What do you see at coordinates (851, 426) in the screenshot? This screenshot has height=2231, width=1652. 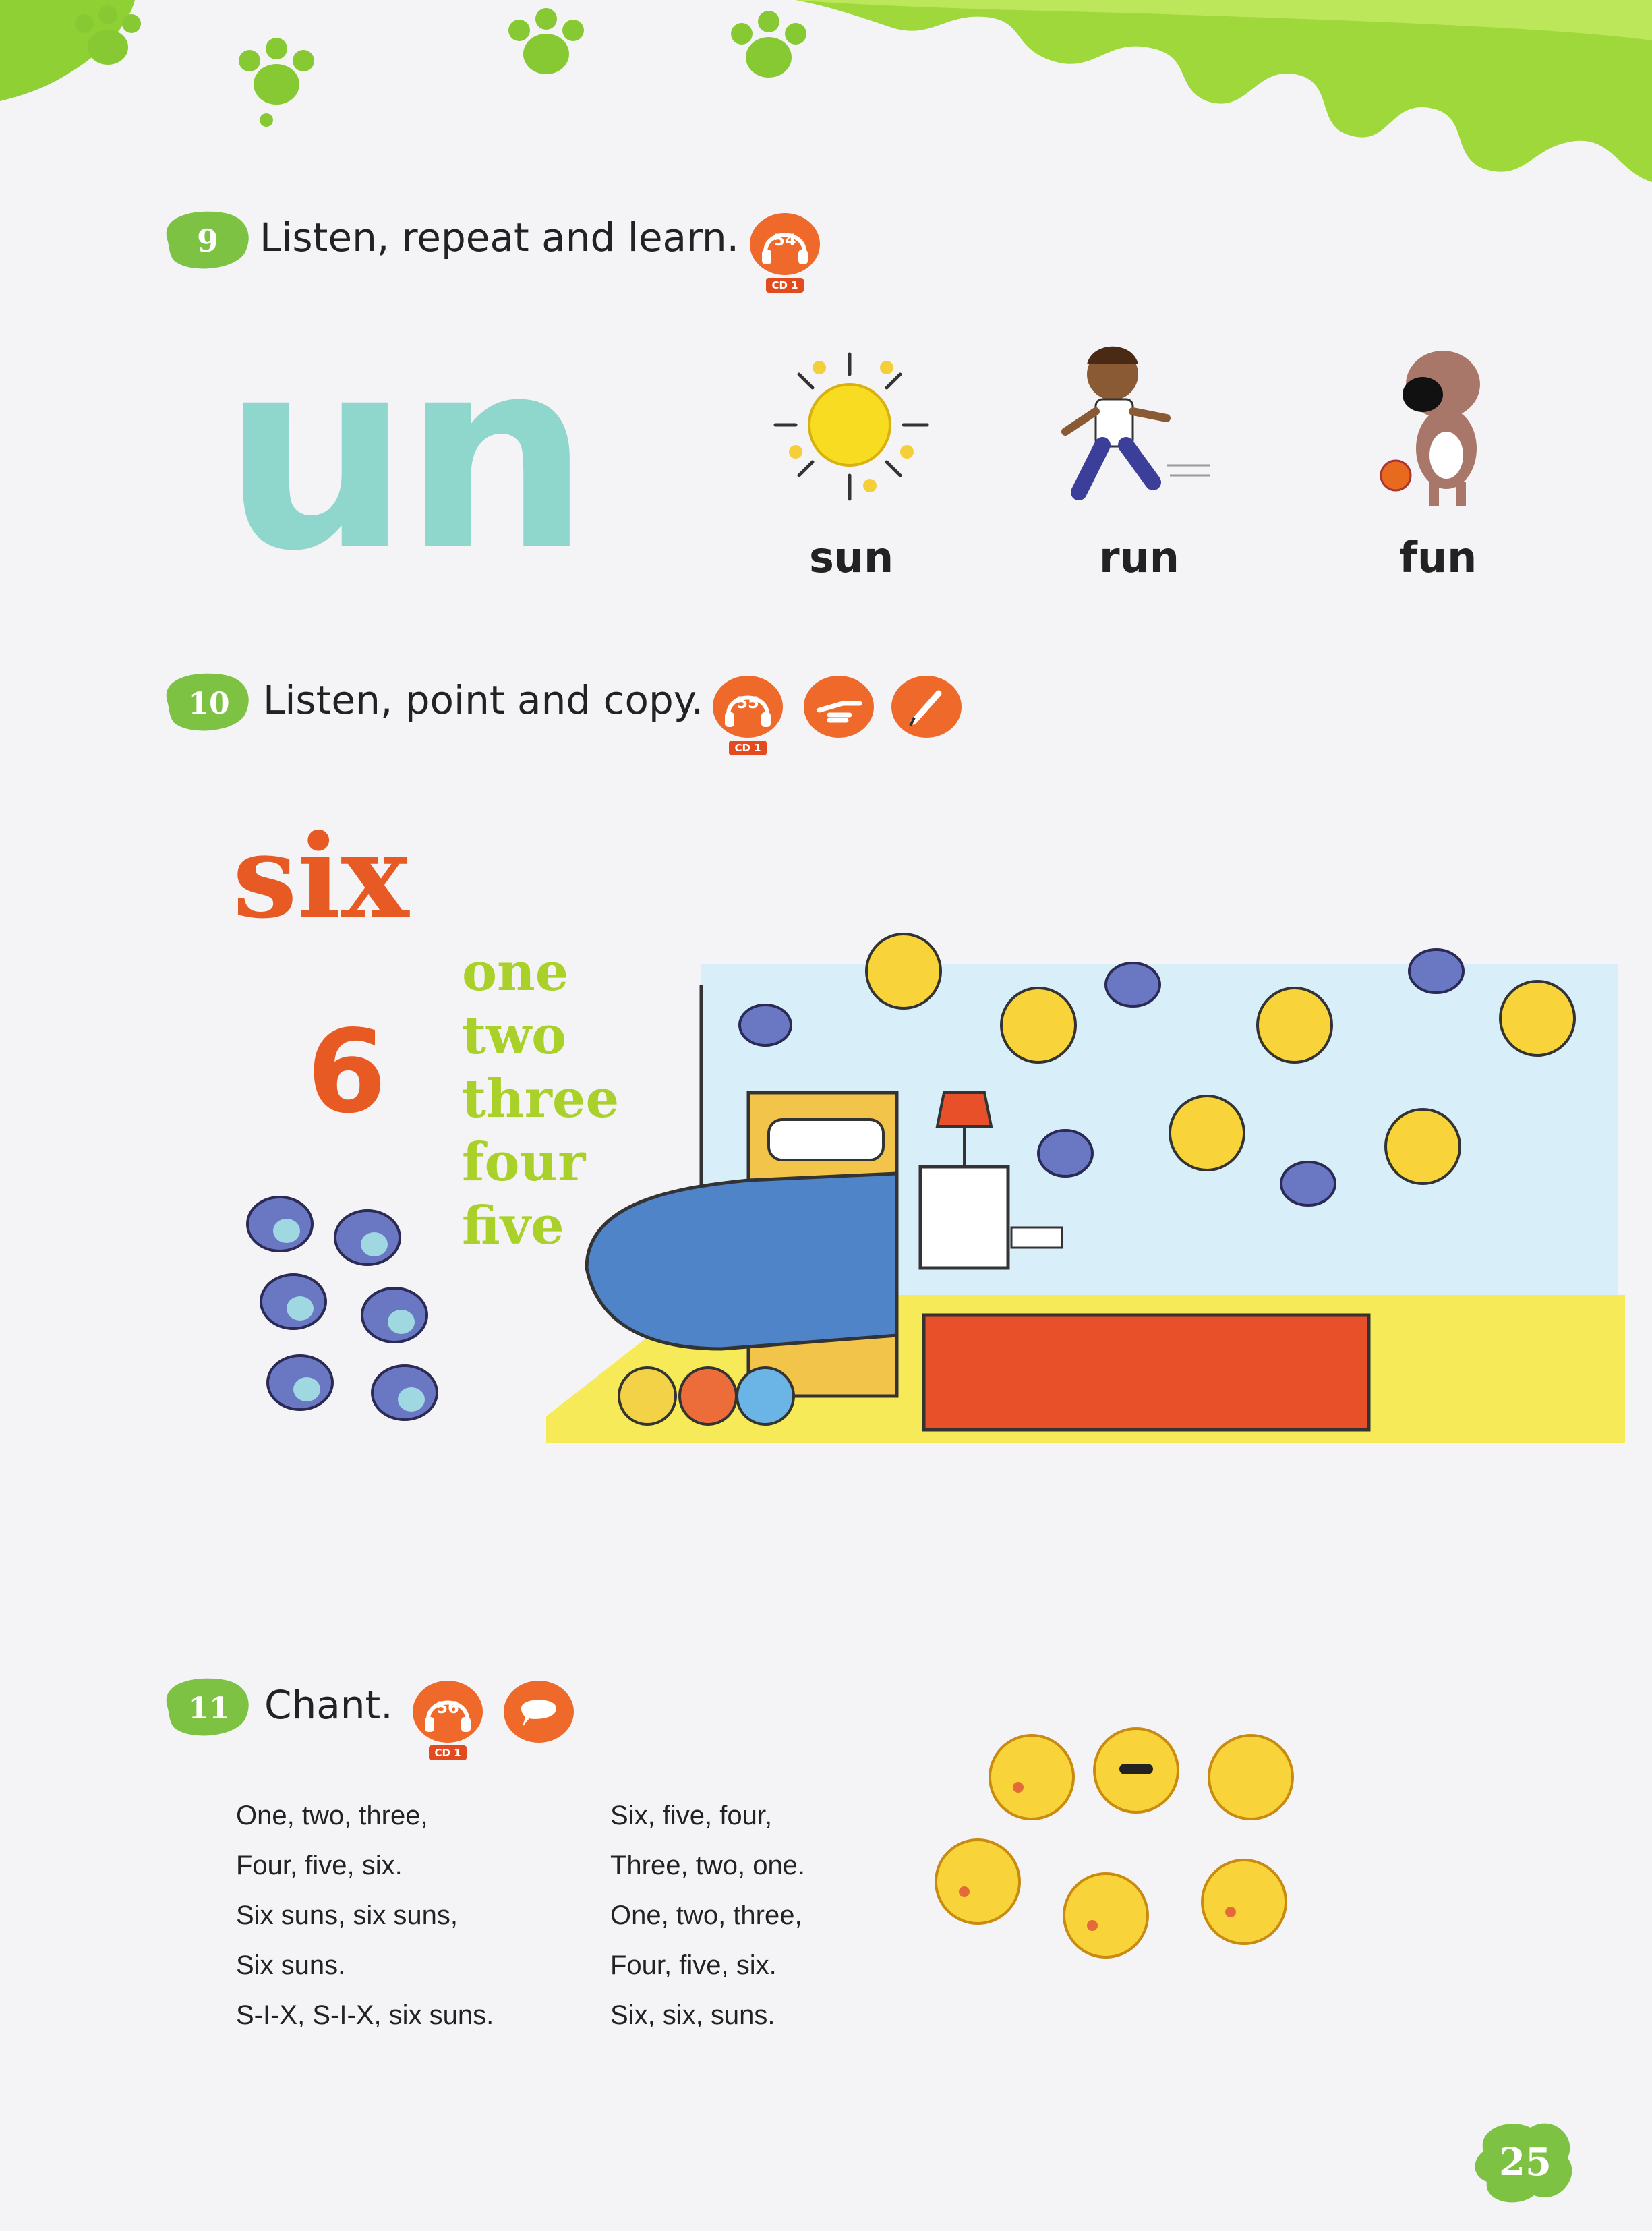 I see `sun-illustration` at bounding box center [851, 426].